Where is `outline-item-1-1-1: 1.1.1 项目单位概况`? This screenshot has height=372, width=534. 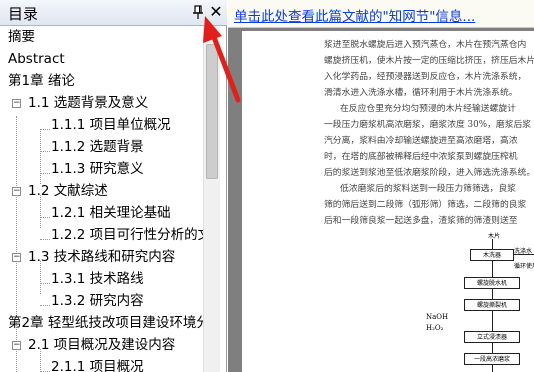 outline-item-1-1-1: 1.1.1 项目单位概况 is located at coordinates (101, 125).